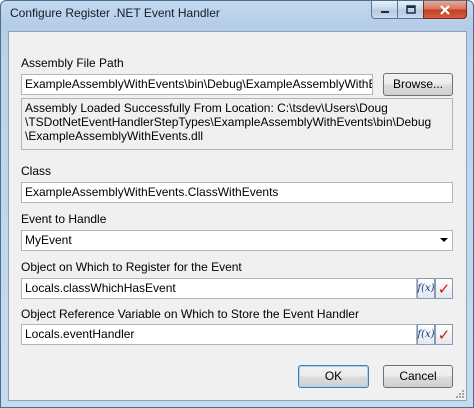  Describe the element at coordinates (219, 334) in the screenshot. I see `handler-variable-input: Locals.eventHandler` at that location.